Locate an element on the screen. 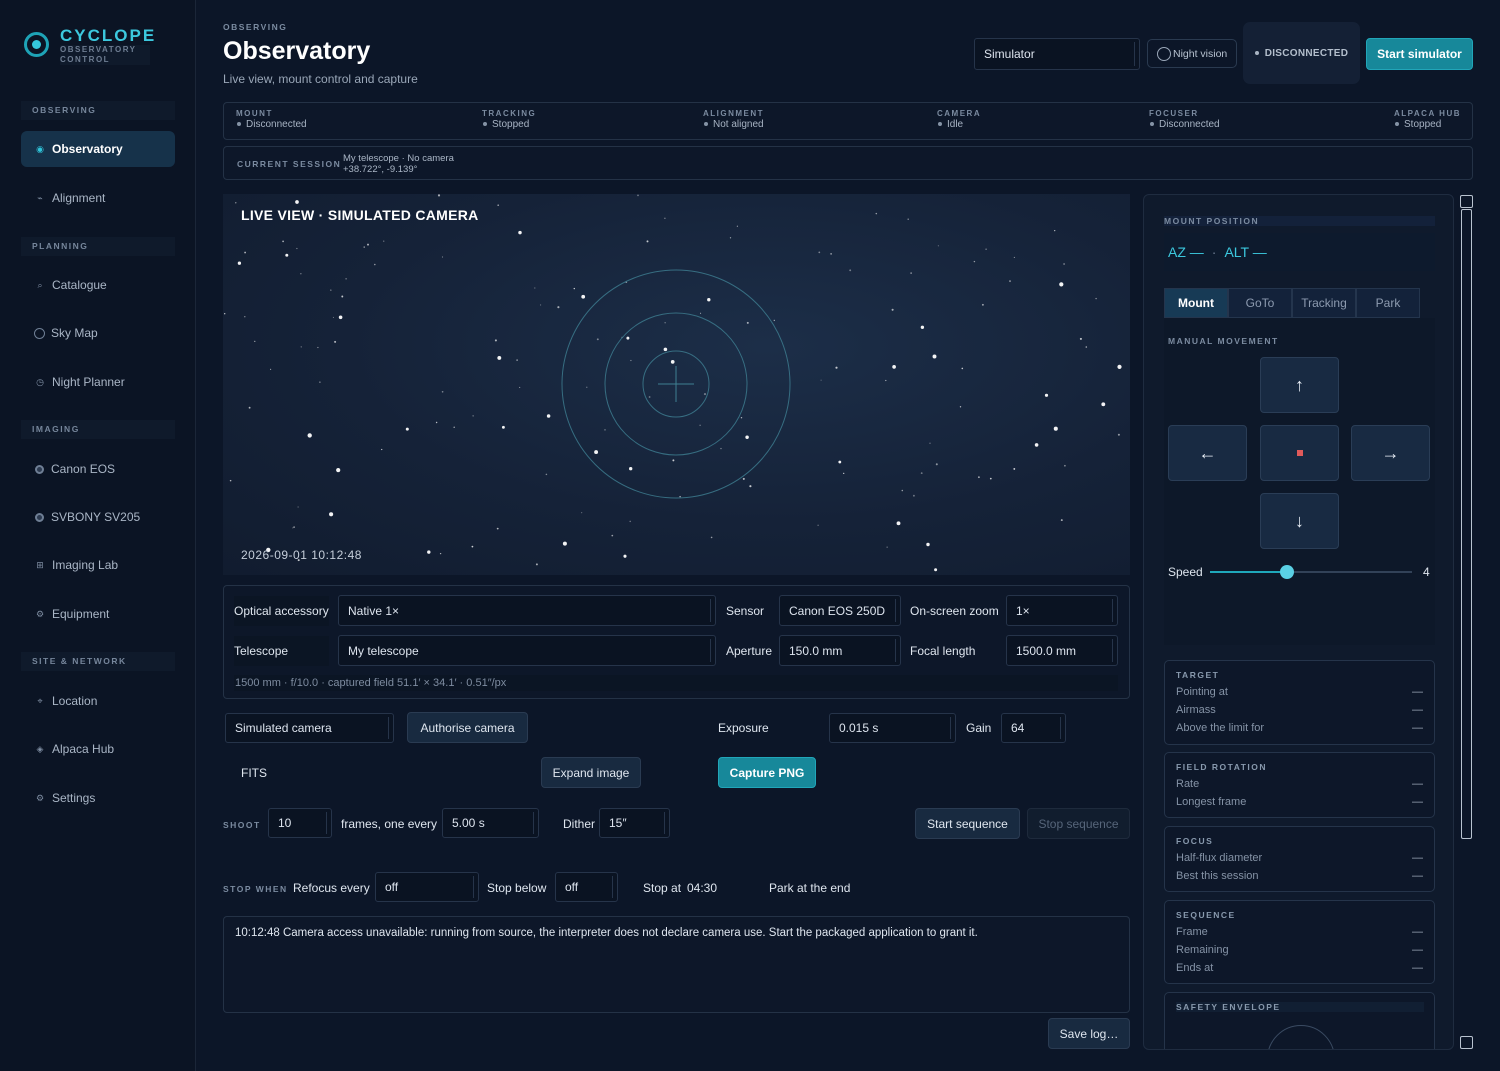  start-sequence-button: Start sequence is located at coordinates (967, 823).